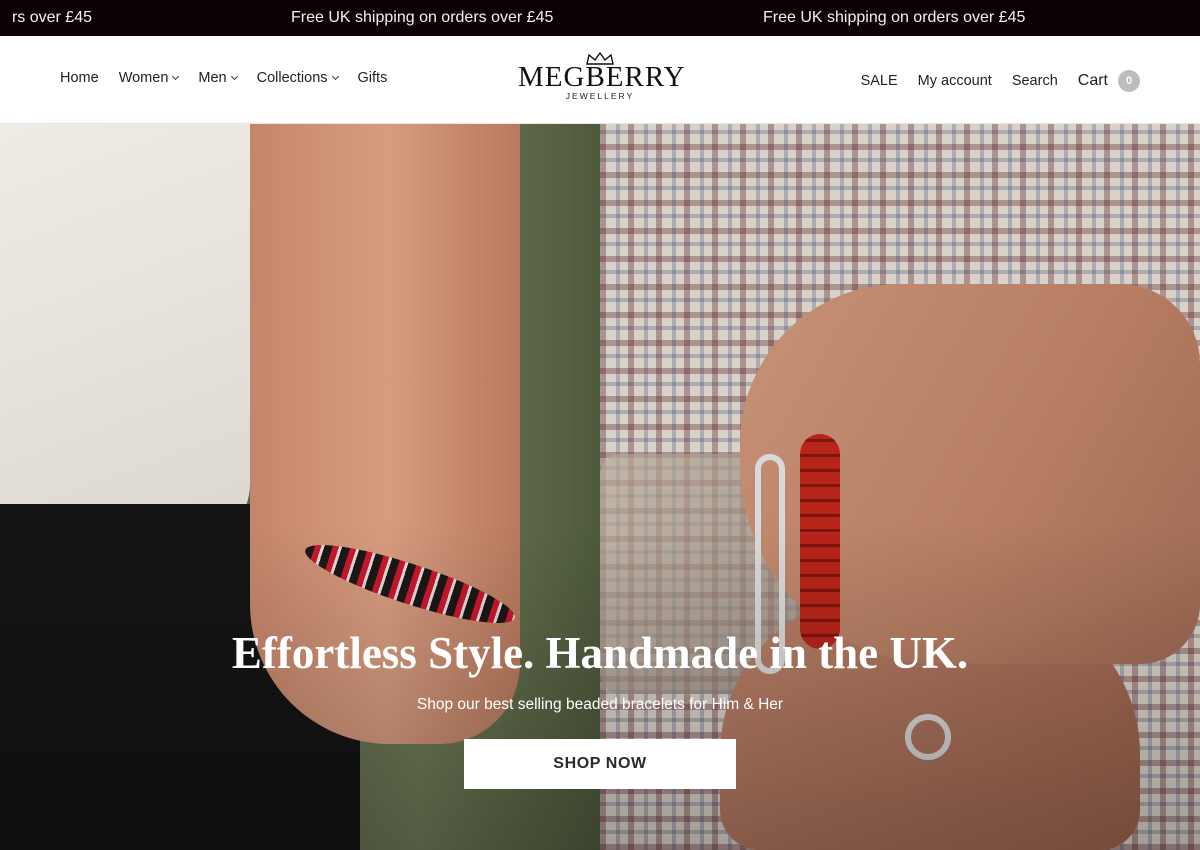 The image size is (1200, 850). I want to click on nav-label: Women, so click(143, 78).